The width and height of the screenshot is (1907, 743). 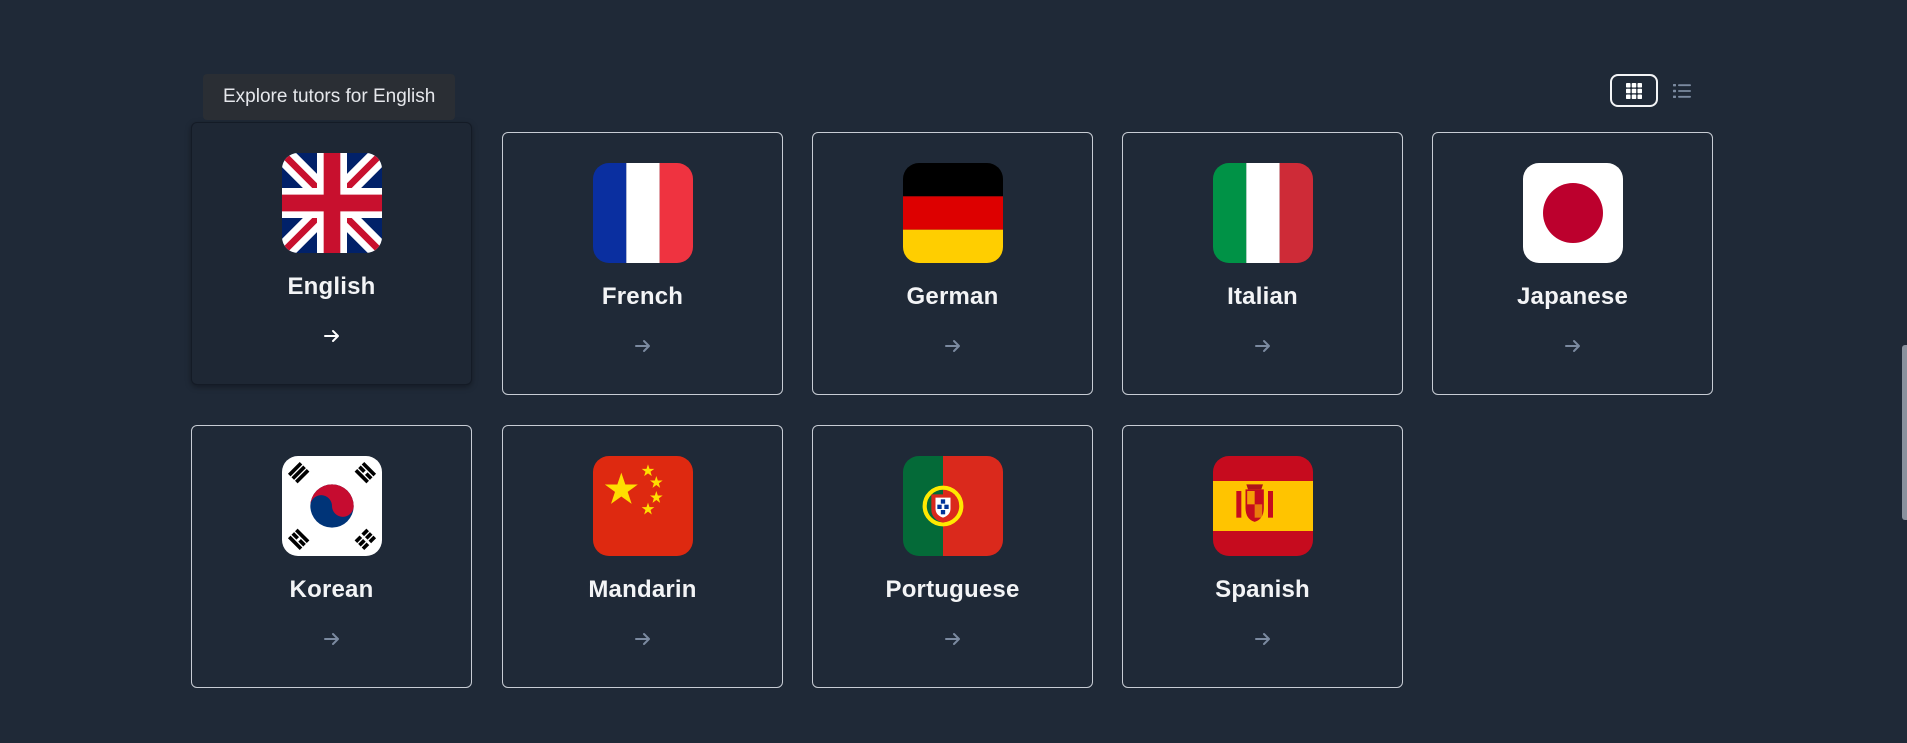 What do you see at coordinates (1572, 296) in the screenshot?
I see `language-name: Japanese` at bounding box center [1572, 296].